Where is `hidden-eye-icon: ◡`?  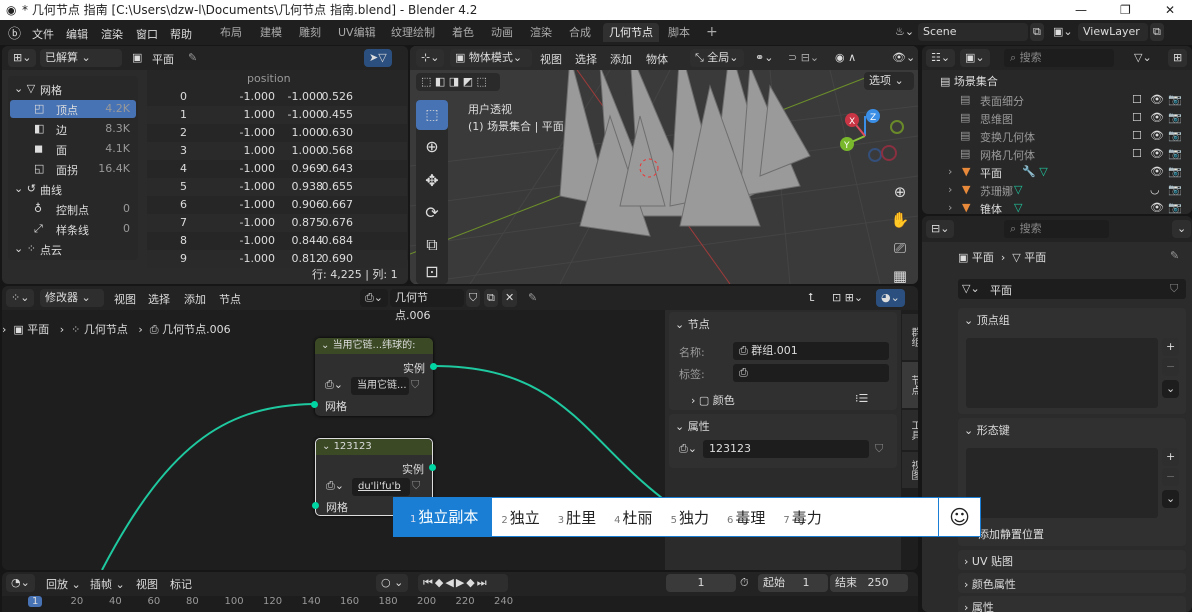
hidden-eye-icon: ◡ is located at coordinates (1155, 189).